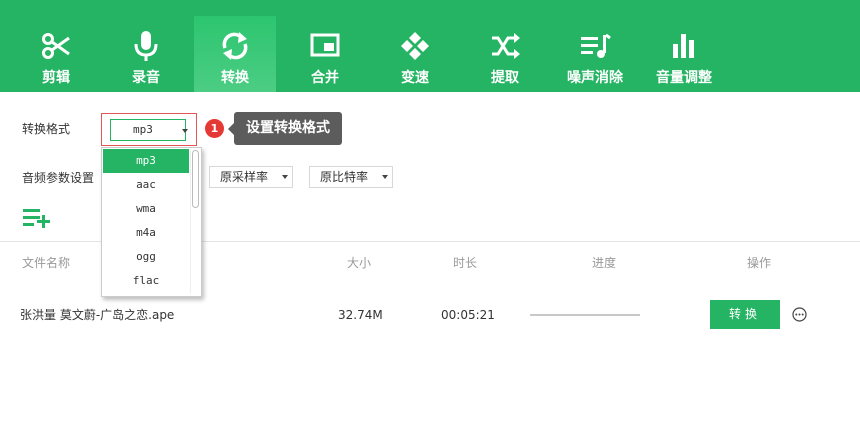 The height and width of the screenshot is (434, 860). Describe the element at coordinates (235, 46) in the screenshot. I see `convert-icon` at that location.